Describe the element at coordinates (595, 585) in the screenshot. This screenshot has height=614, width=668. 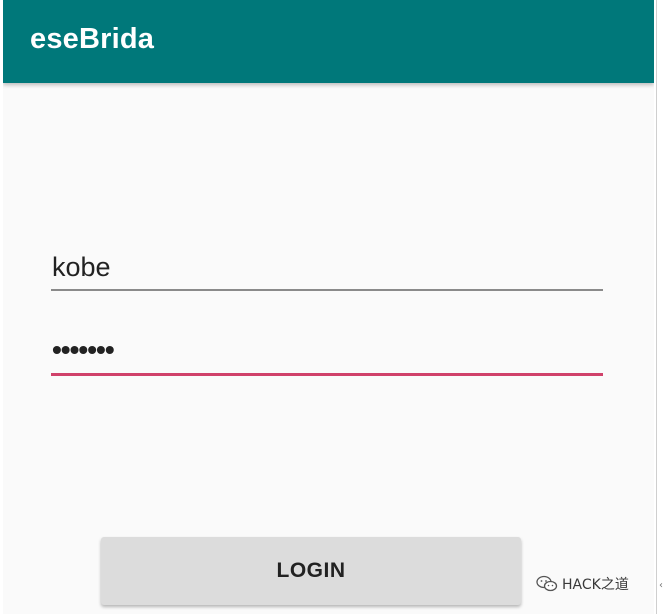
I see `watermark-text: HACK之道` at that location.